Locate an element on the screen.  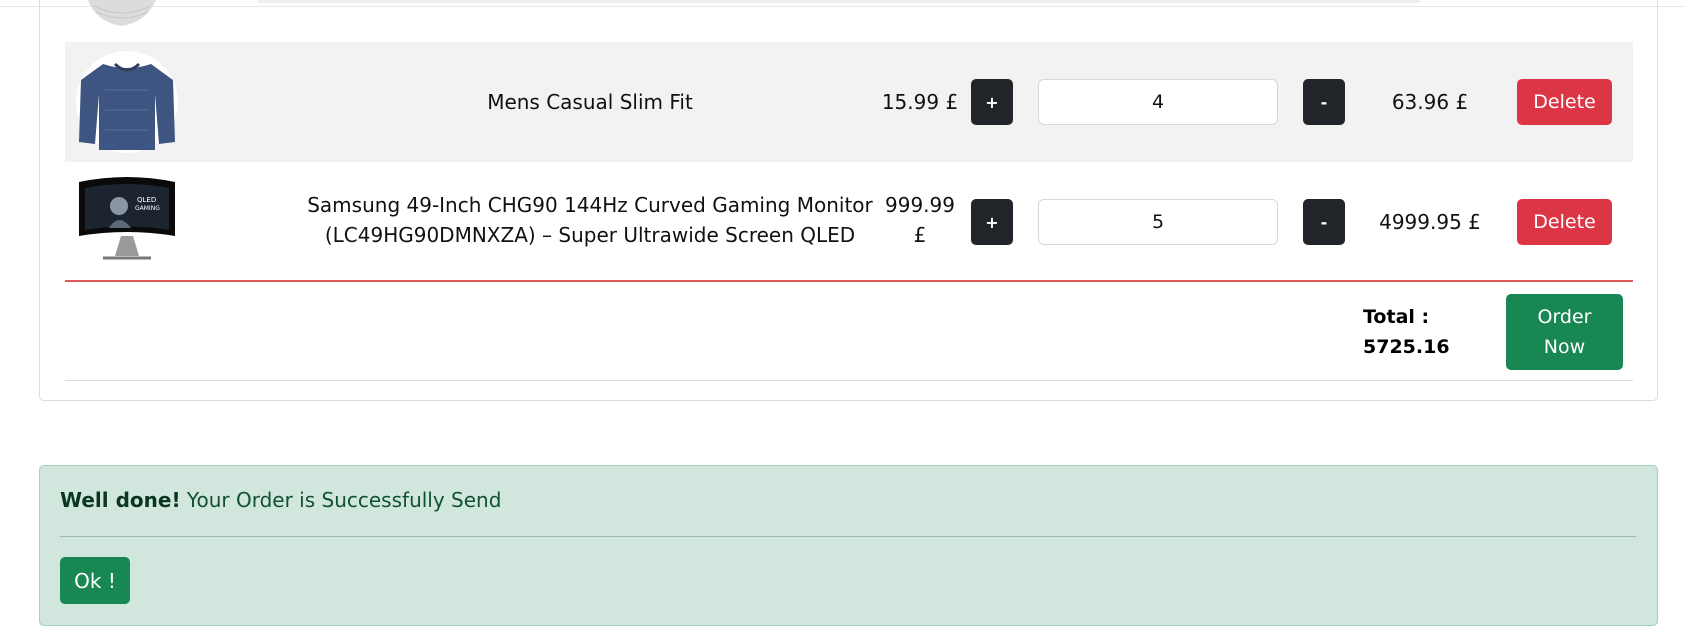
ok-button: Ok ! is located at coordinates (95, 580).